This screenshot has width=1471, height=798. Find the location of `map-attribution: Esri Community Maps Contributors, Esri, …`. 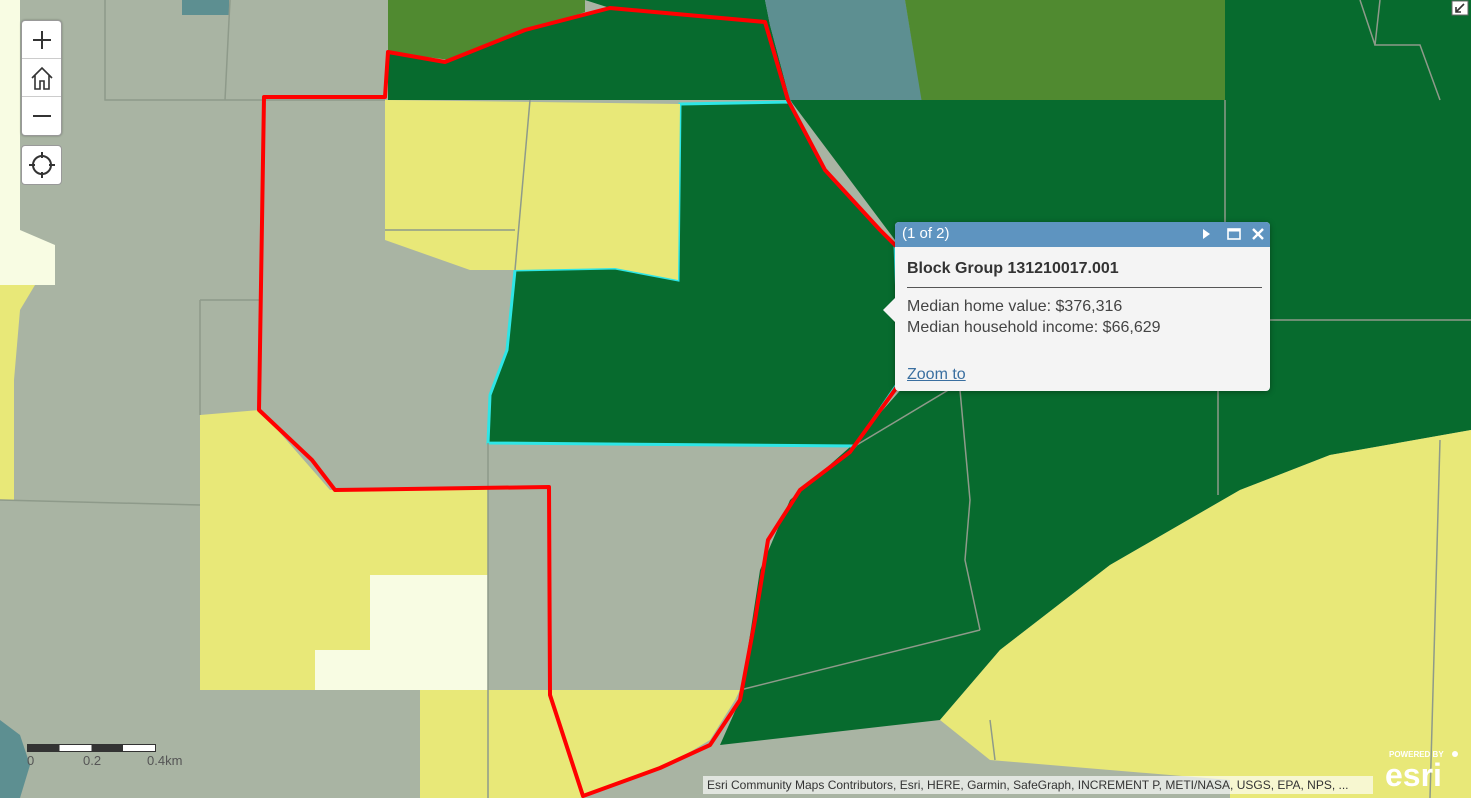

map-attribution: Esri Community Maps Contributors, Esri, … is located at coordinates (1038, 785).